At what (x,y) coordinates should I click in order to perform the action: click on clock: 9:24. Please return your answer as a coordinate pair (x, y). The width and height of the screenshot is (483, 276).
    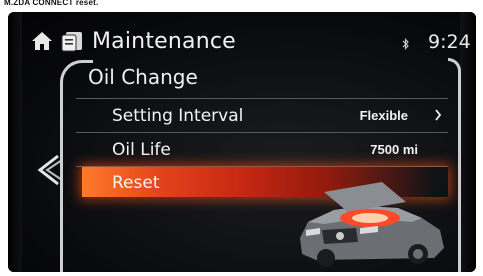
    Looking at the image, I should click on (449, 42).